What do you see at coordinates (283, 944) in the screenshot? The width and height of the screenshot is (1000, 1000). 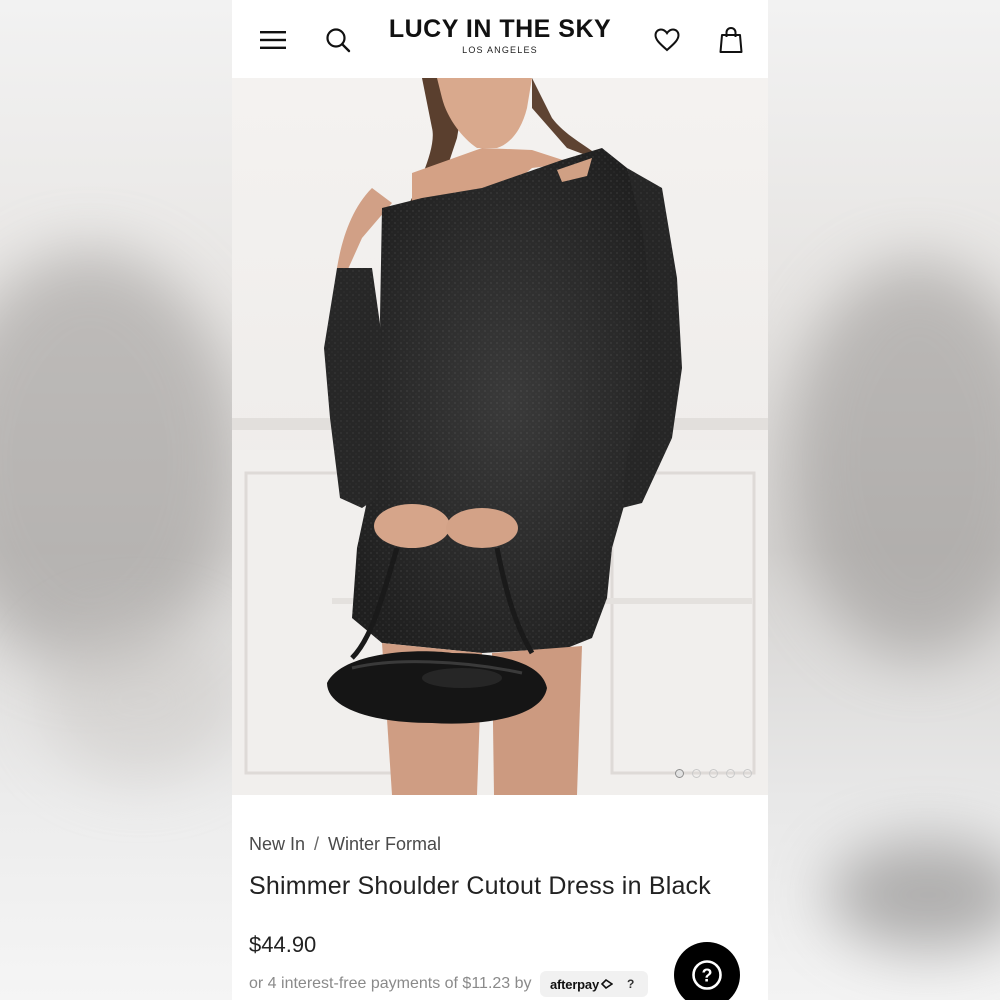 I see `product-price: $44.90` at bounding box center [283, 944].